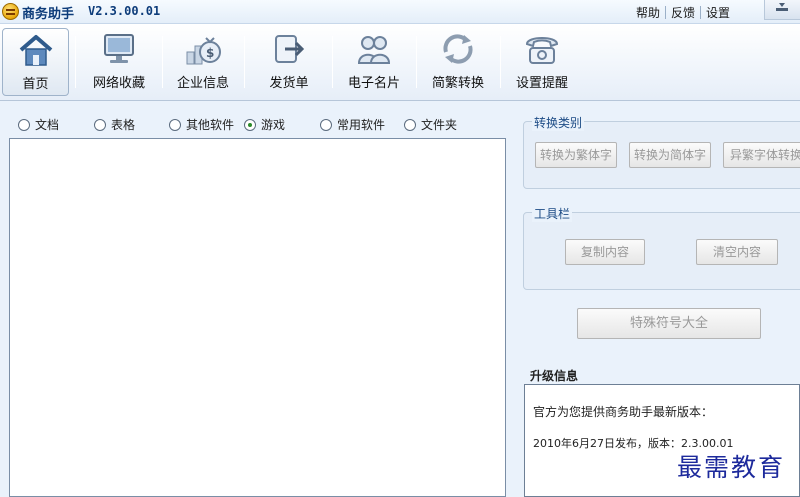 The height and width of the screenshot is (497, 800). What do you see at coordinates (541, 83) in the screenshot?
I see `tab-label: 设置提醒` at bounding box center [541, 83].